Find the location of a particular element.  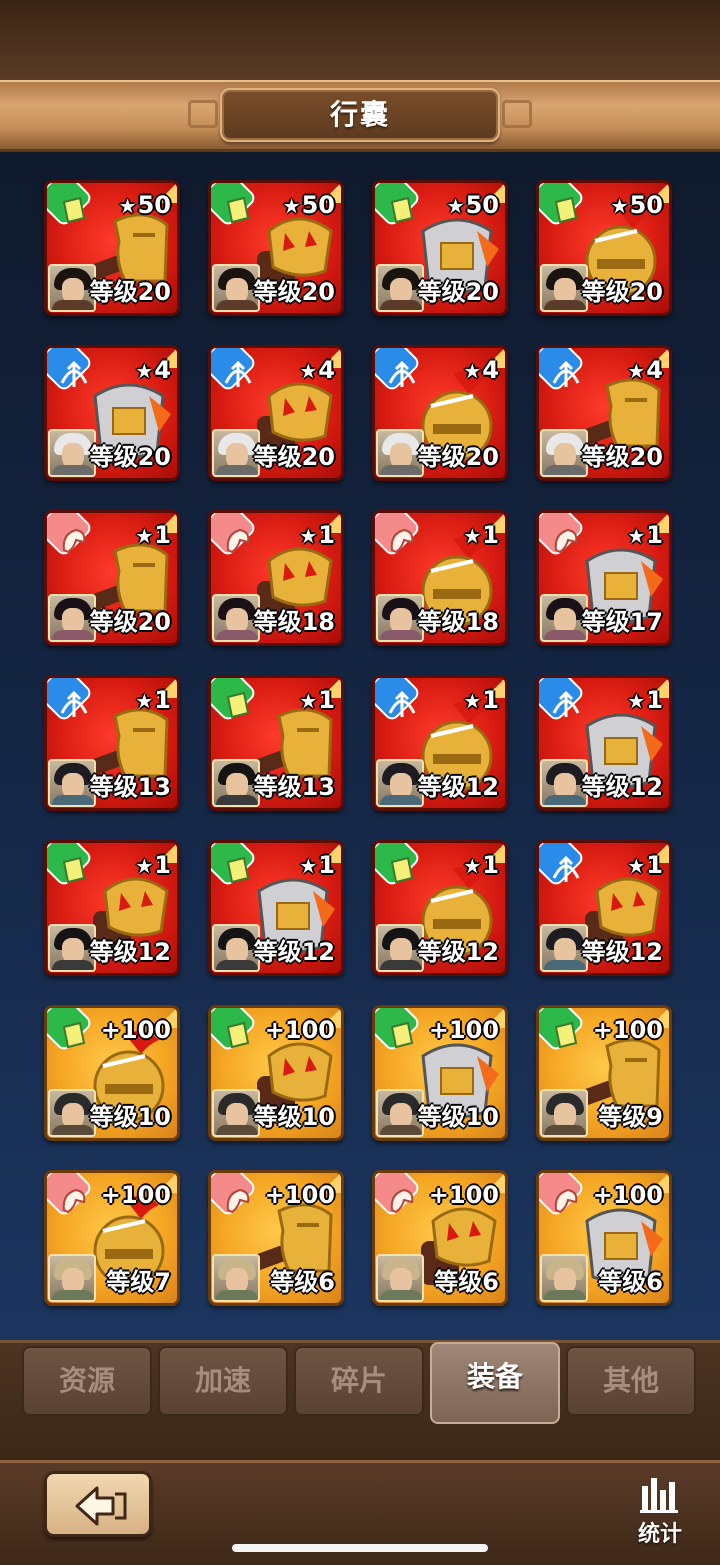

item-level: 等级6 is located at coordinates (302, 1282).